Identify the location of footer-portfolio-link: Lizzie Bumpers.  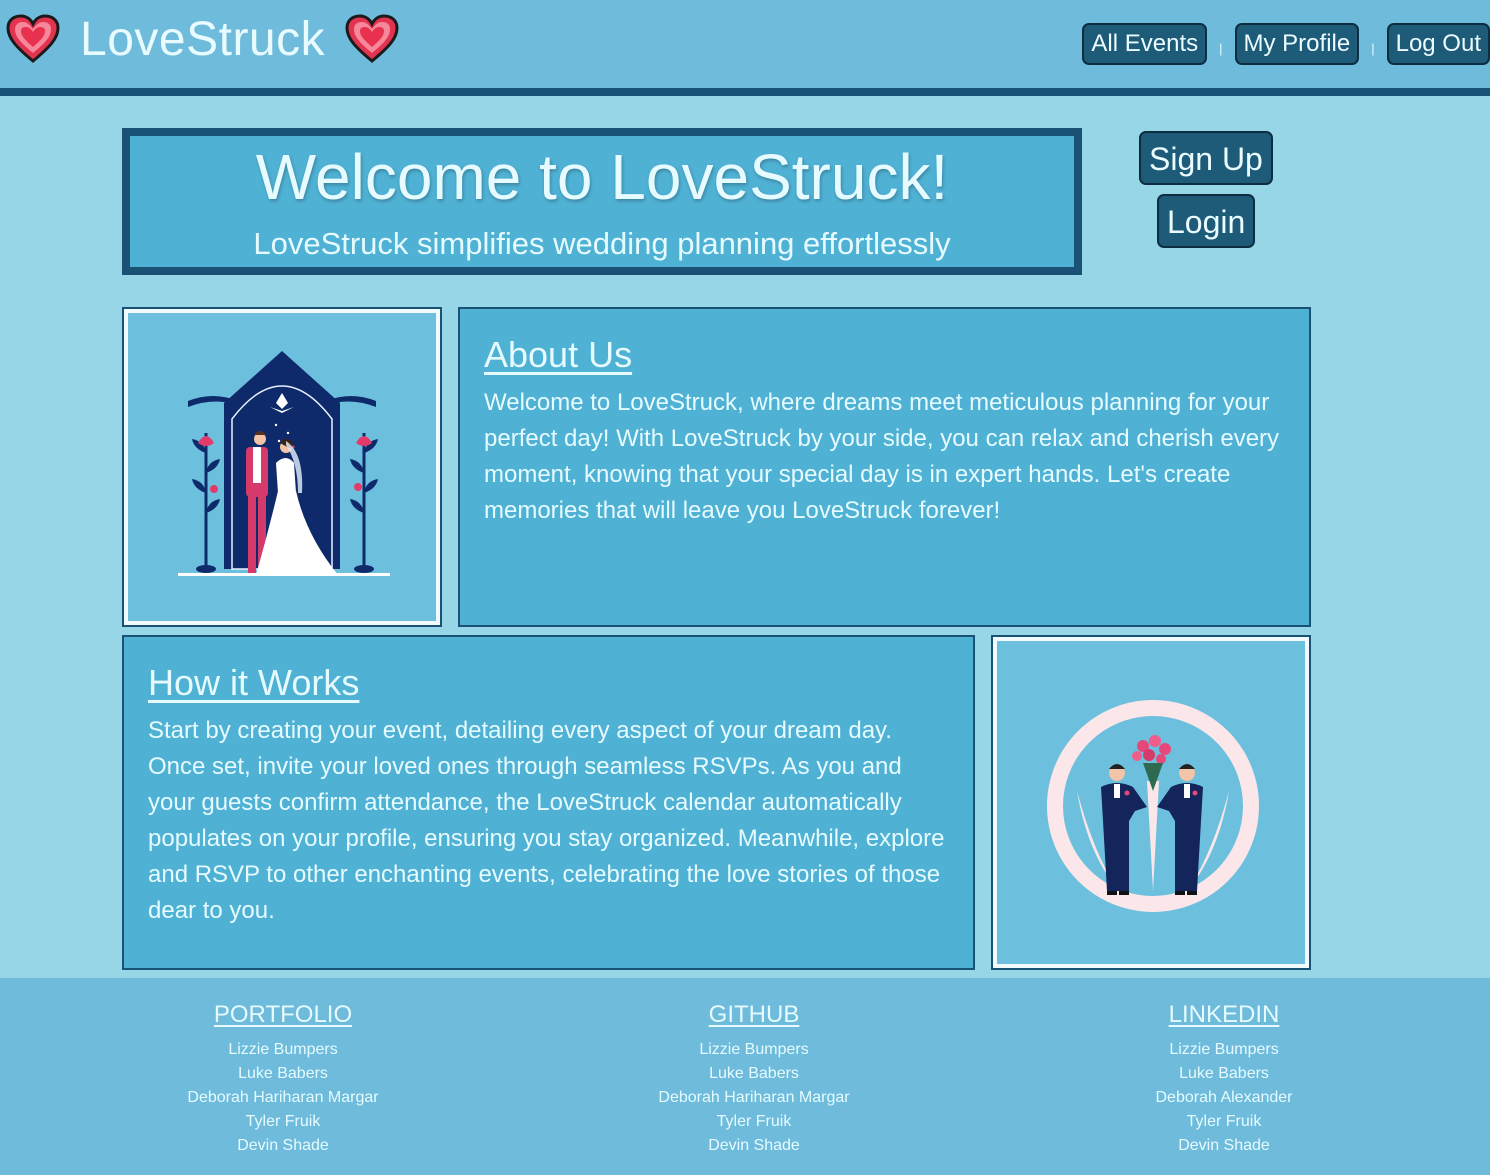
(283, 1050).